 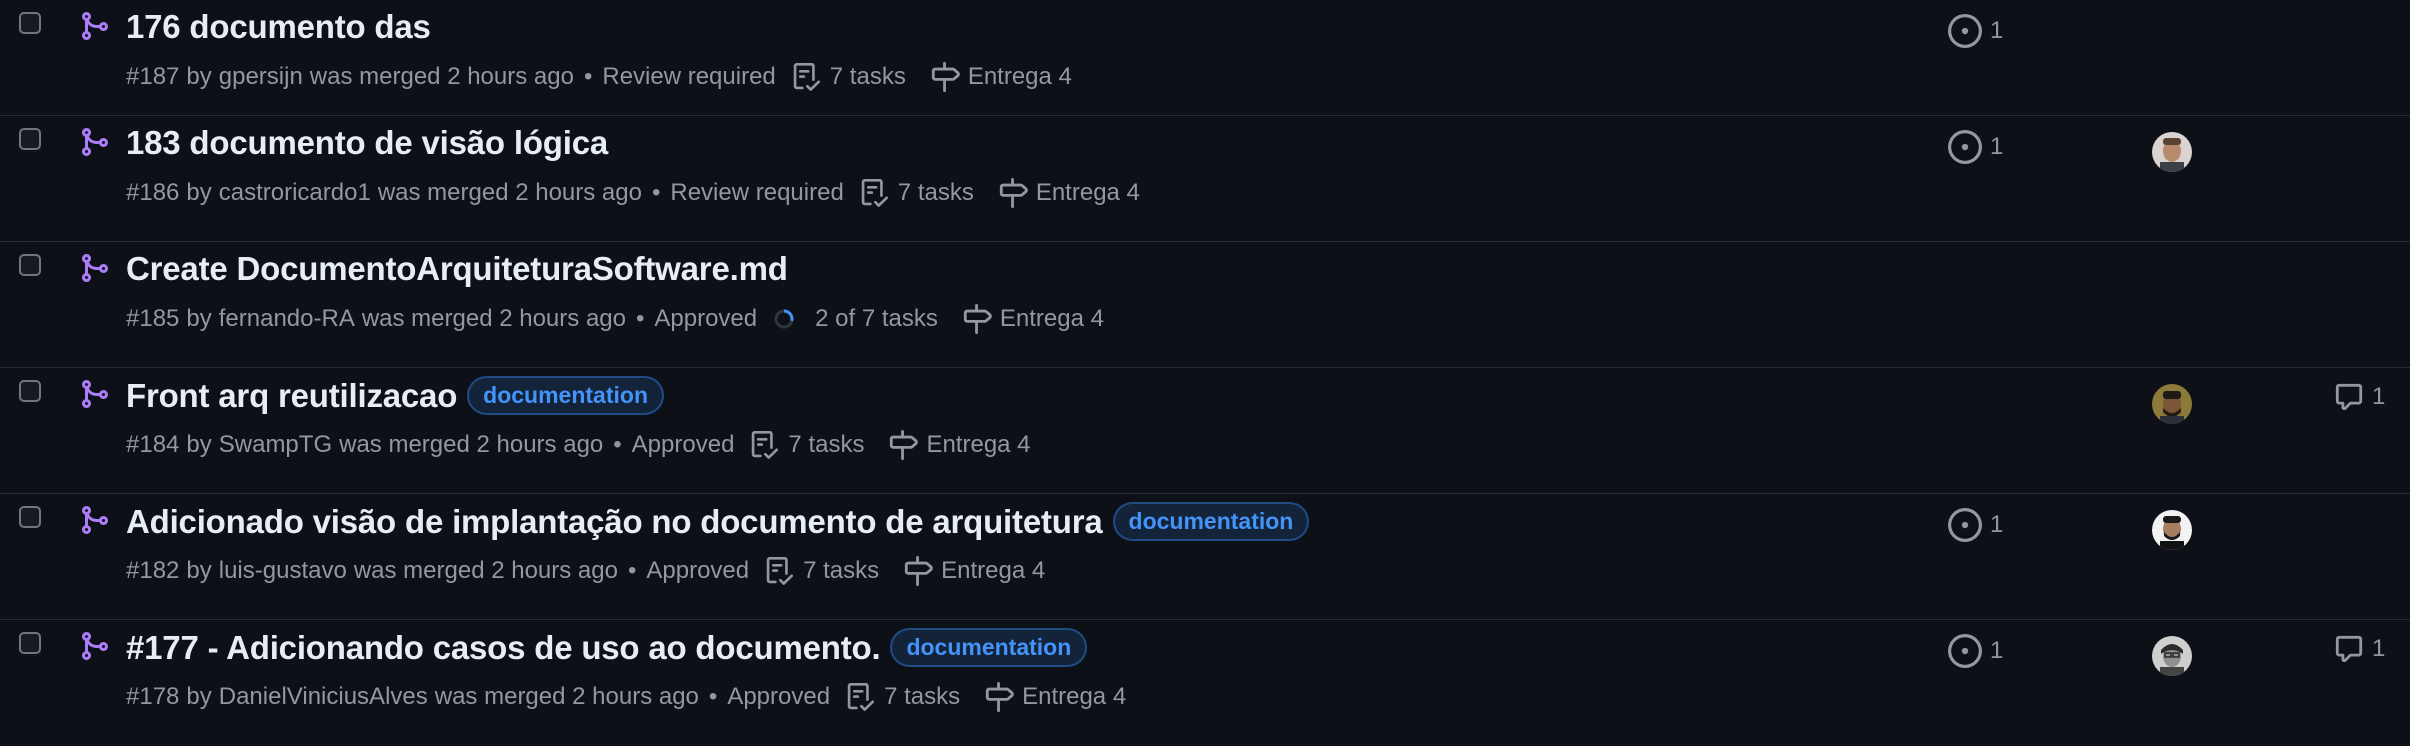 What do you see at coordinates (283, 571) in the screenshot?
I see `author-link: luis-gustavo` at bounding box center [283, 571].